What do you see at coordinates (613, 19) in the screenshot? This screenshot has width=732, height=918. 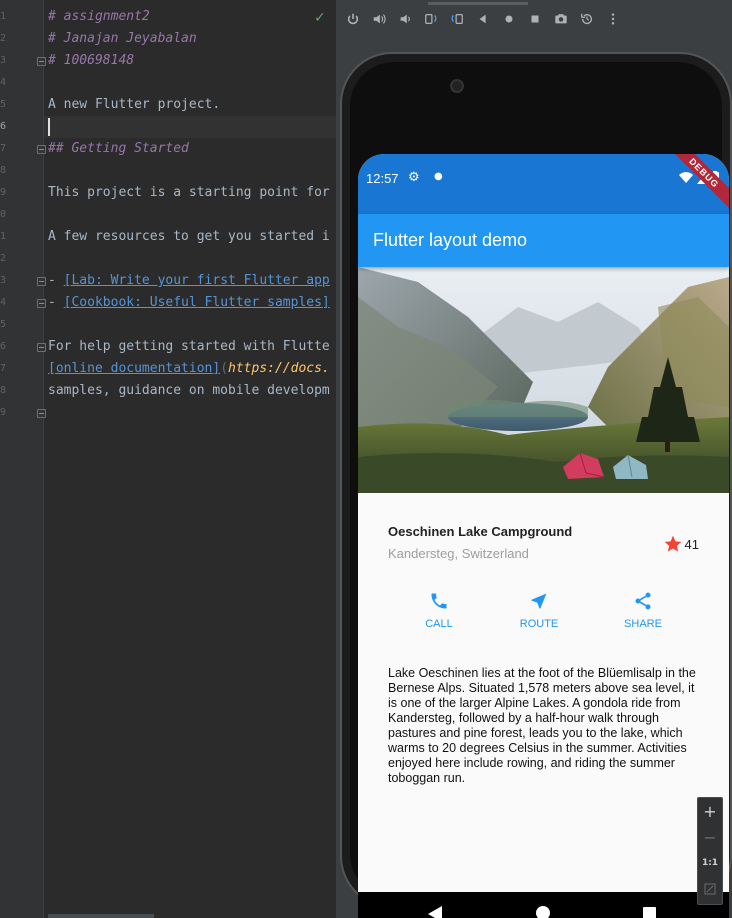 I see `more-icon` at bounding box center [613, 19].